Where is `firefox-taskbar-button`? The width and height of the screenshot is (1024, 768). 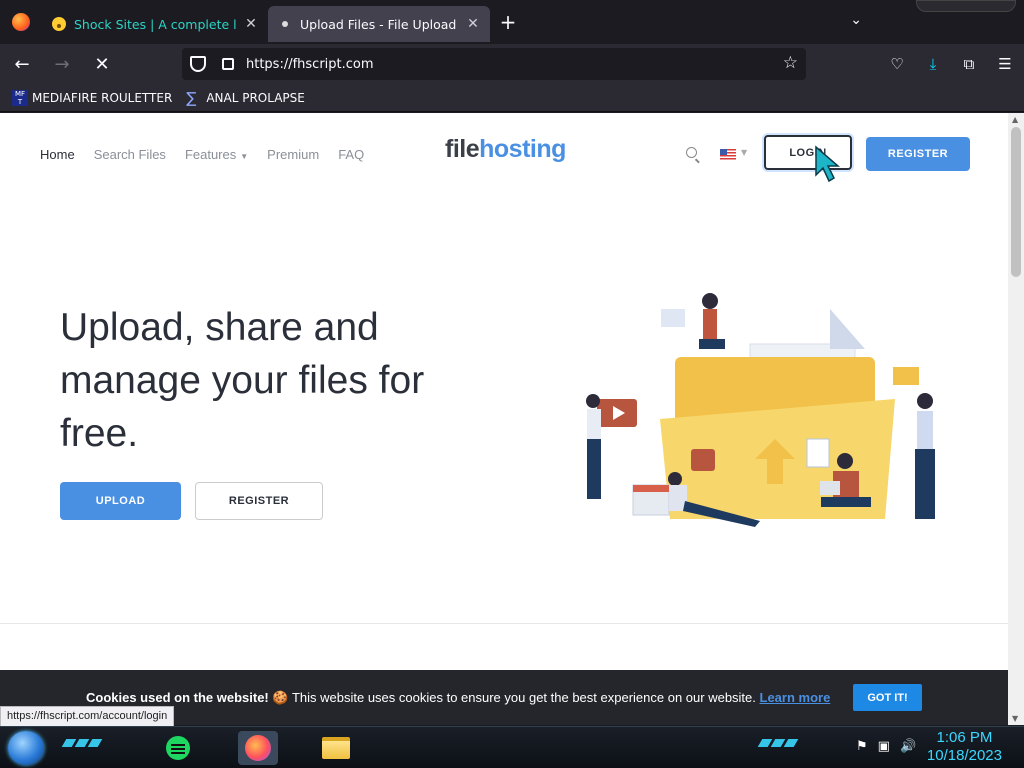
firefox-taskbar-button is located at coordinates (258, 748).